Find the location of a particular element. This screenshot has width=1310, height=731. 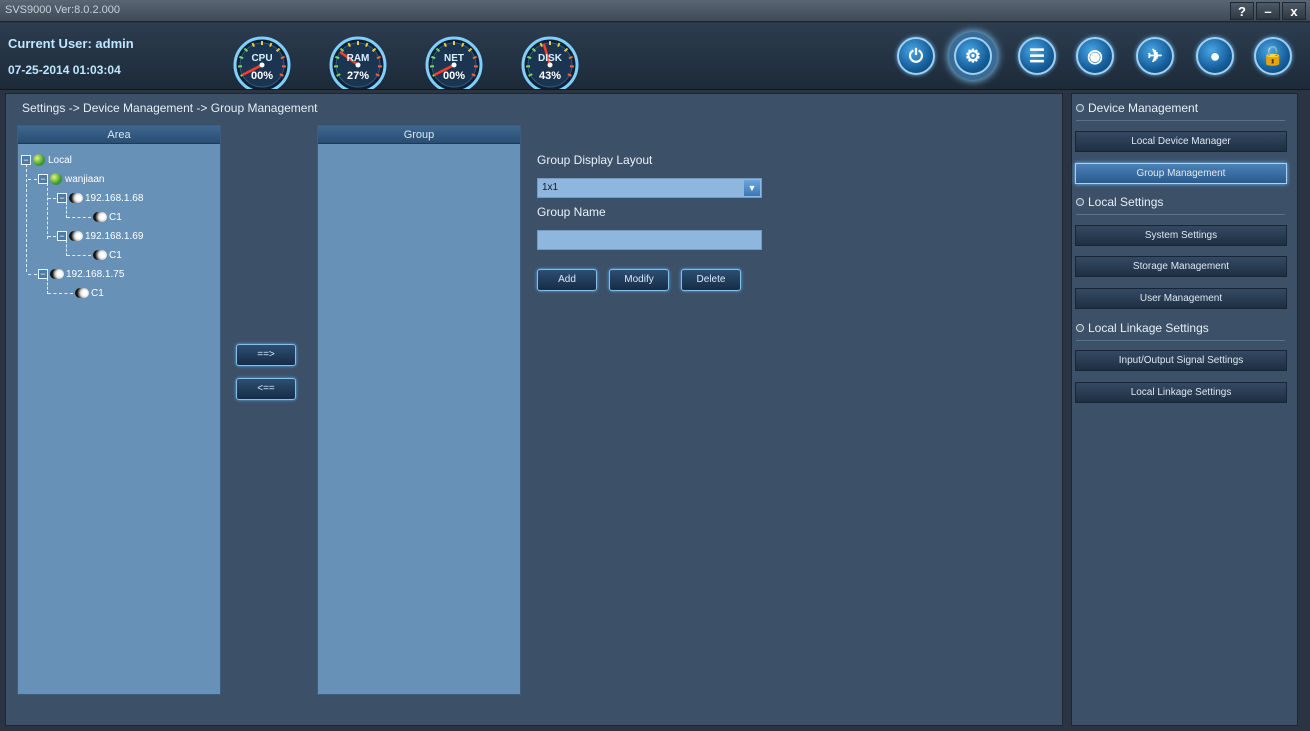

power-icon: ⏻ is located at coordinates (916, 56).